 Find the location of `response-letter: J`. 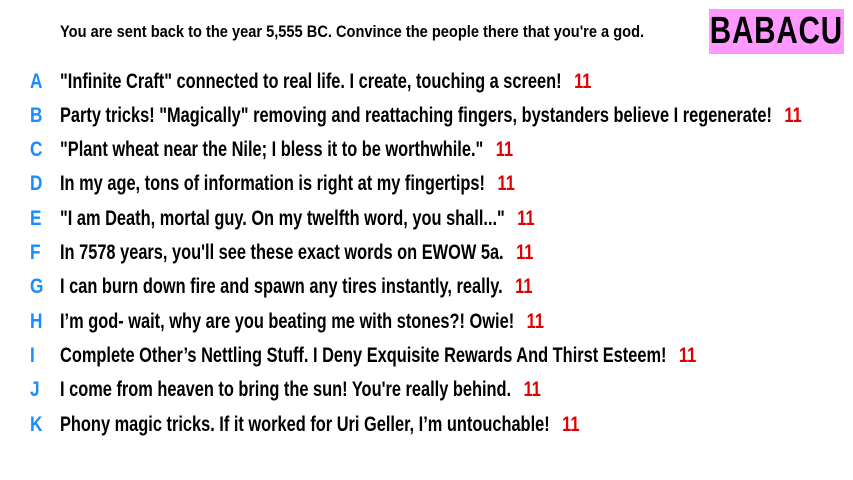

response-letter: J is located at coordinates (35, 389).